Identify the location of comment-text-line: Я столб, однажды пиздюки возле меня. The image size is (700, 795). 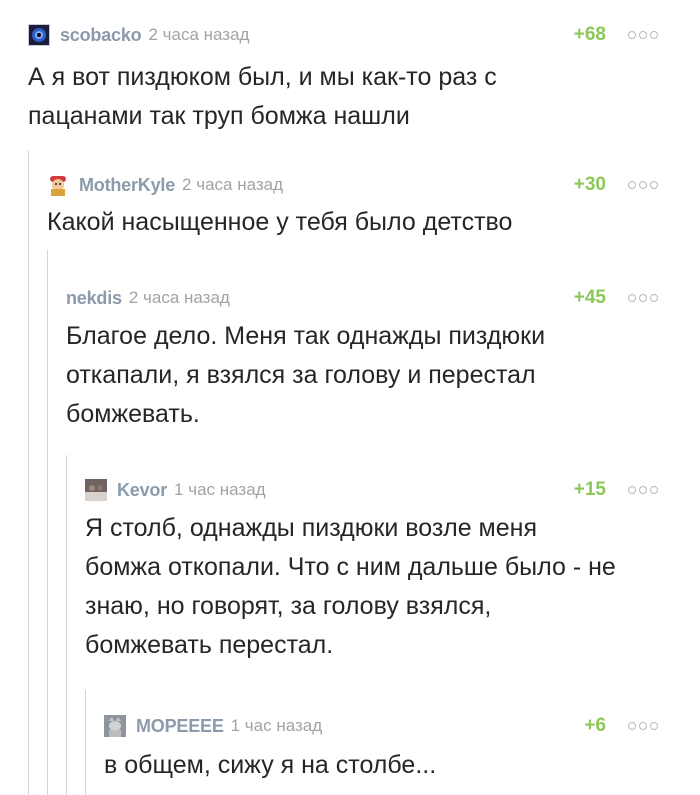
(311, 528).